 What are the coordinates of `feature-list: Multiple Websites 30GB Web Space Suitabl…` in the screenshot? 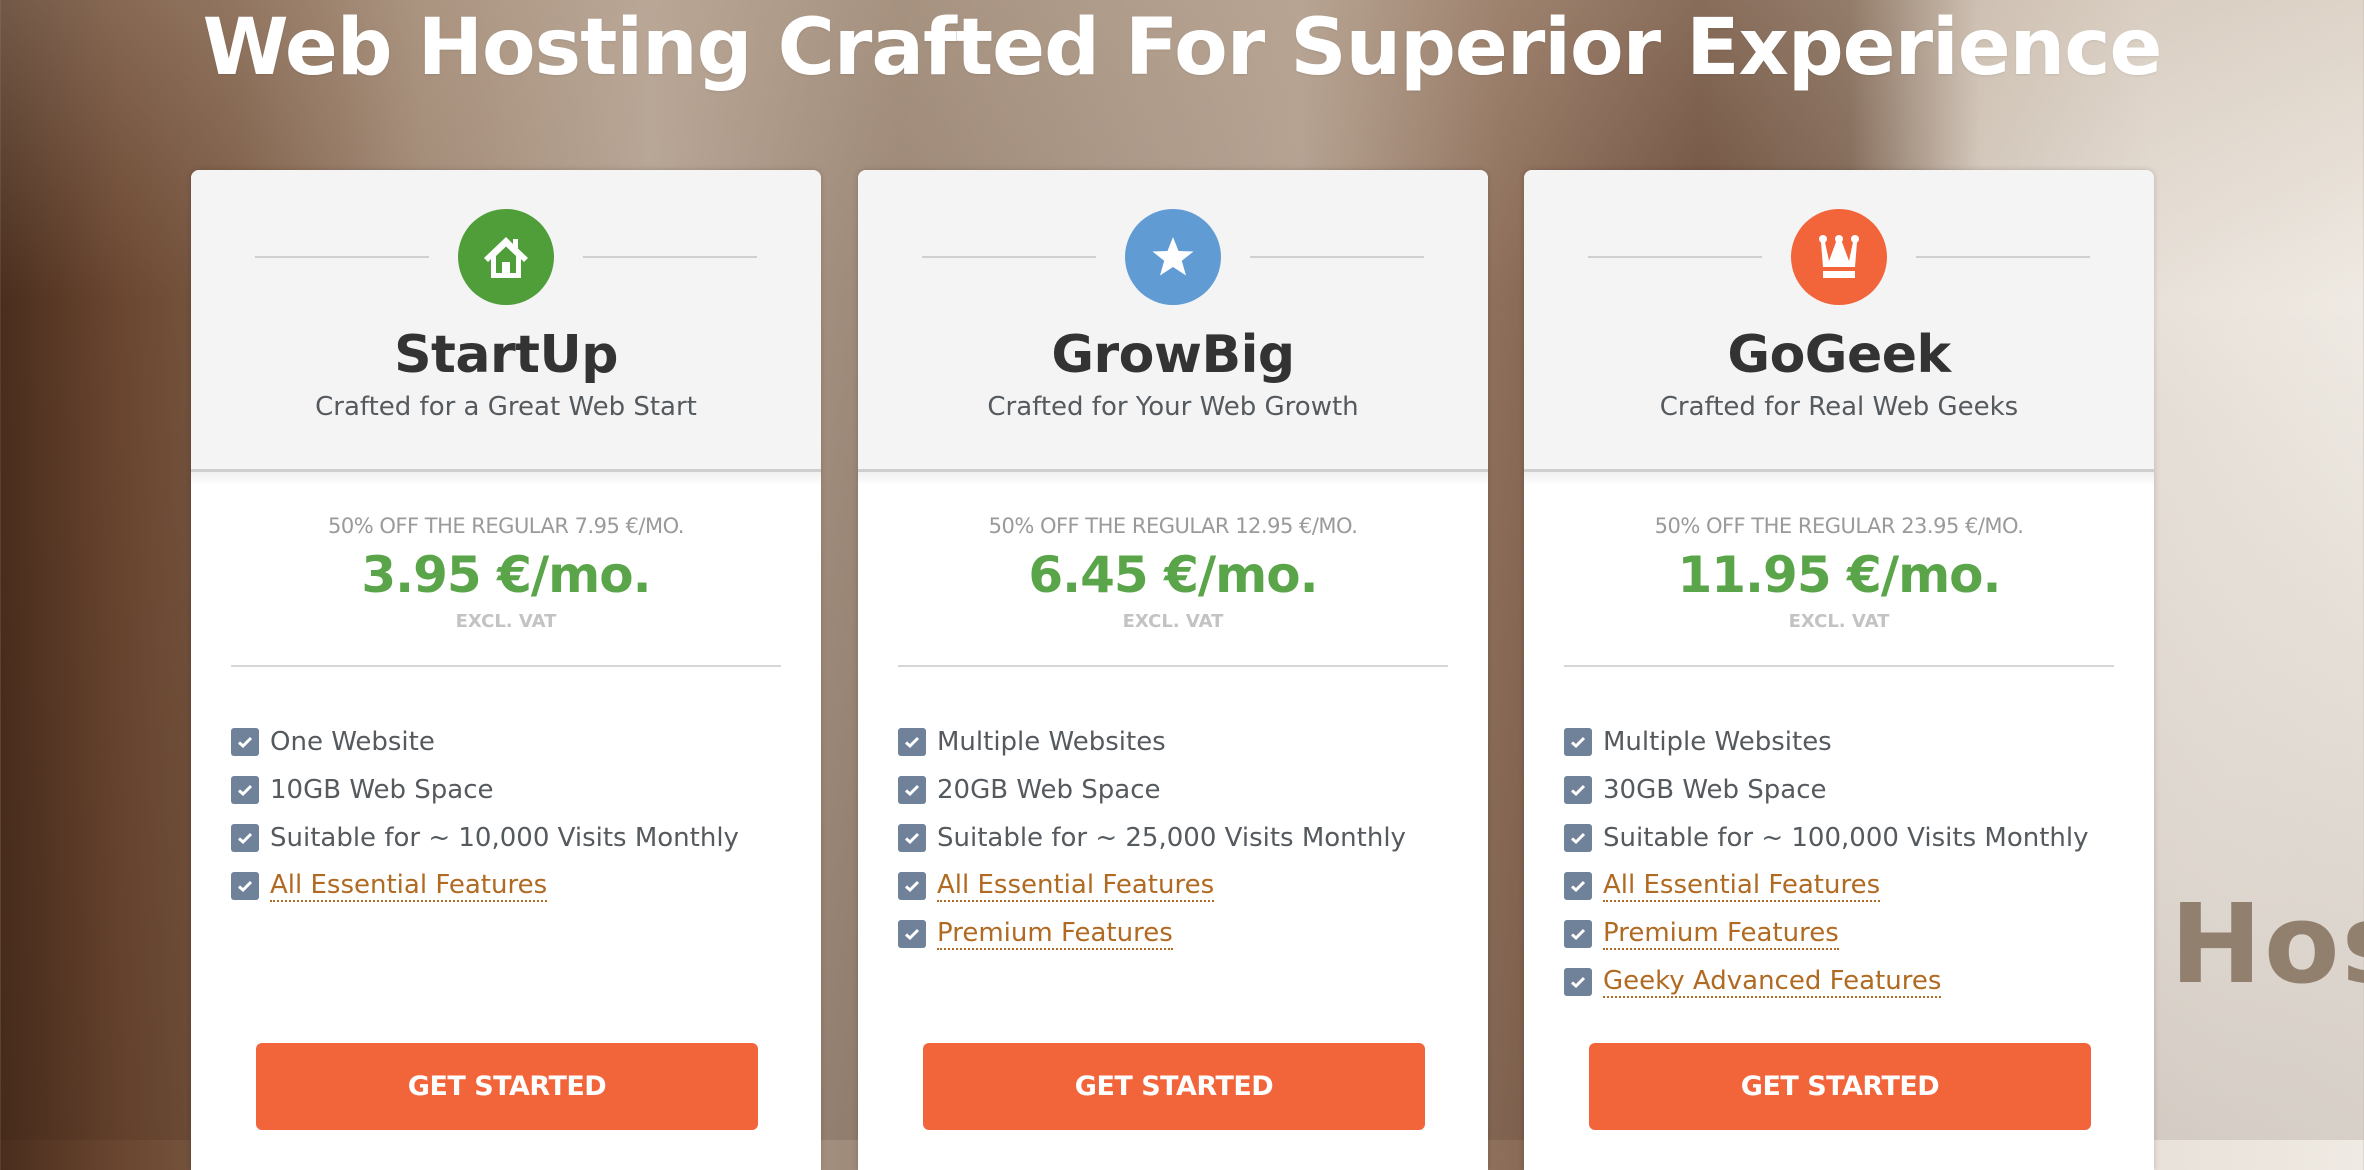 It's located at (1826, 862).